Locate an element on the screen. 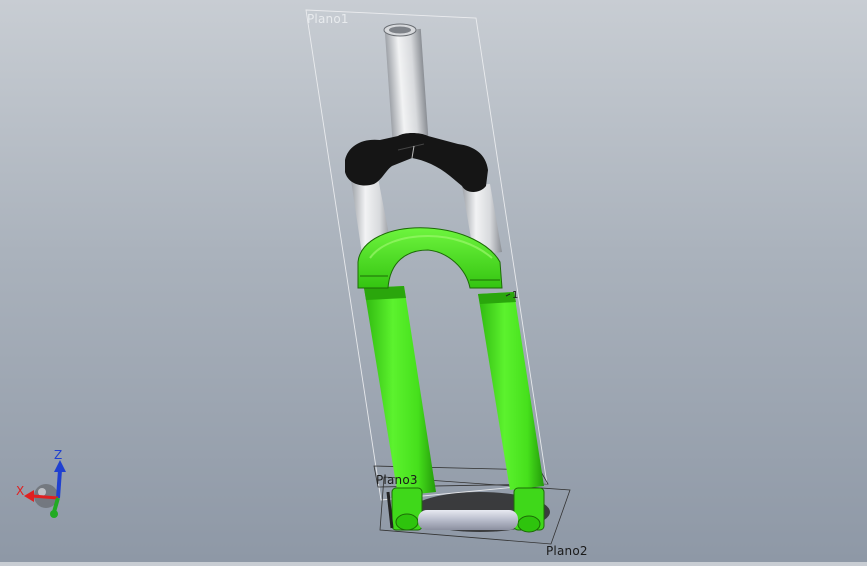 The width and height of the screenshot is (867, 566). plano1-label: Plano1 is located at coordinates (328, 19).